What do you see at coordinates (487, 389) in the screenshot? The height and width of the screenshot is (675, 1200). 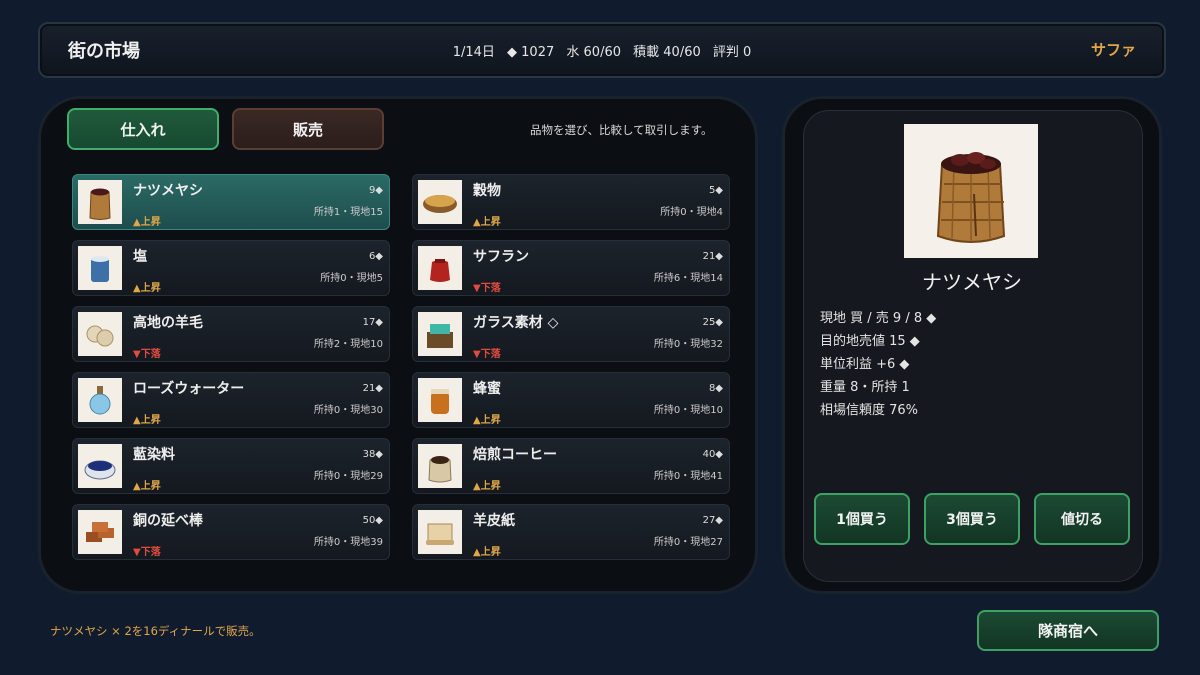 I see `goods-name: 蜂蜜` at bounding box center [487, 389].